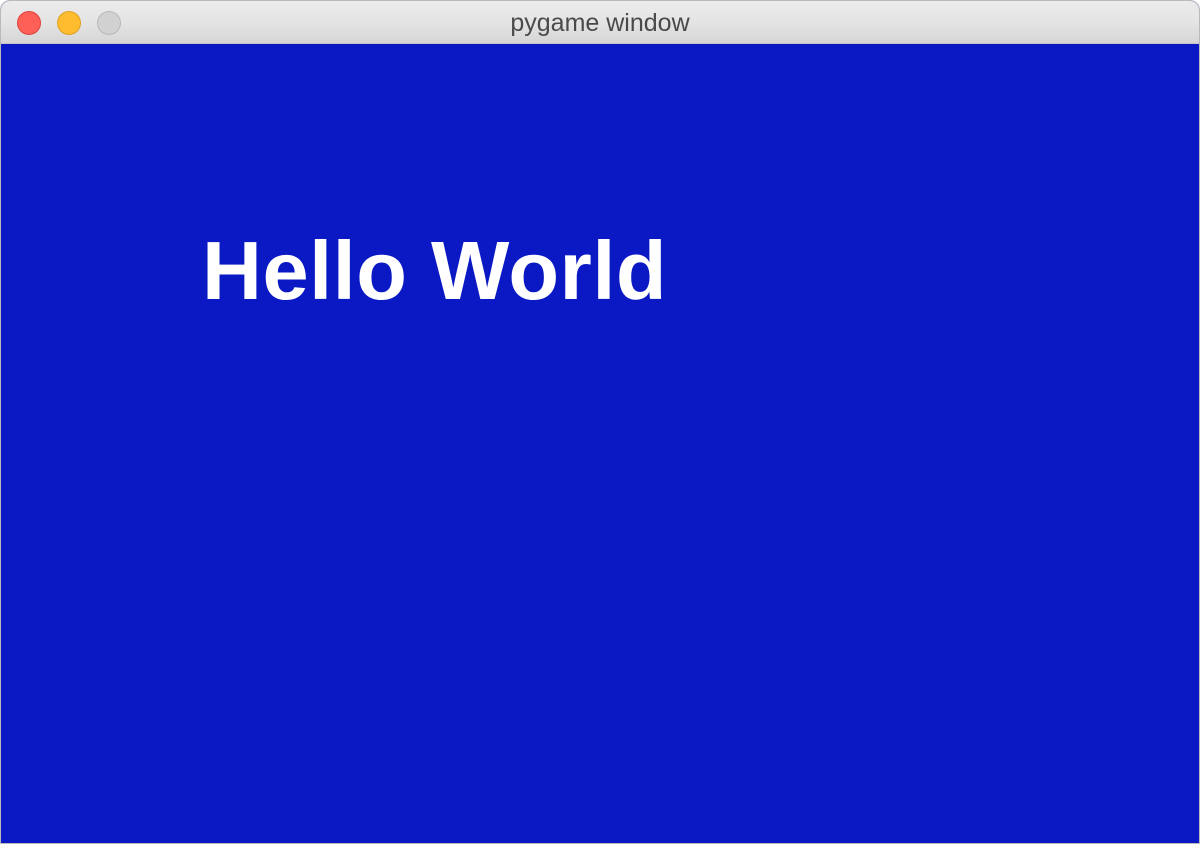 The height and width of the screenshot is (844, 1200). What do you see at coordinates (435, 270) in the screenshot?
I see `hello-world-text: Hello World` at bounding box center [435, 270].